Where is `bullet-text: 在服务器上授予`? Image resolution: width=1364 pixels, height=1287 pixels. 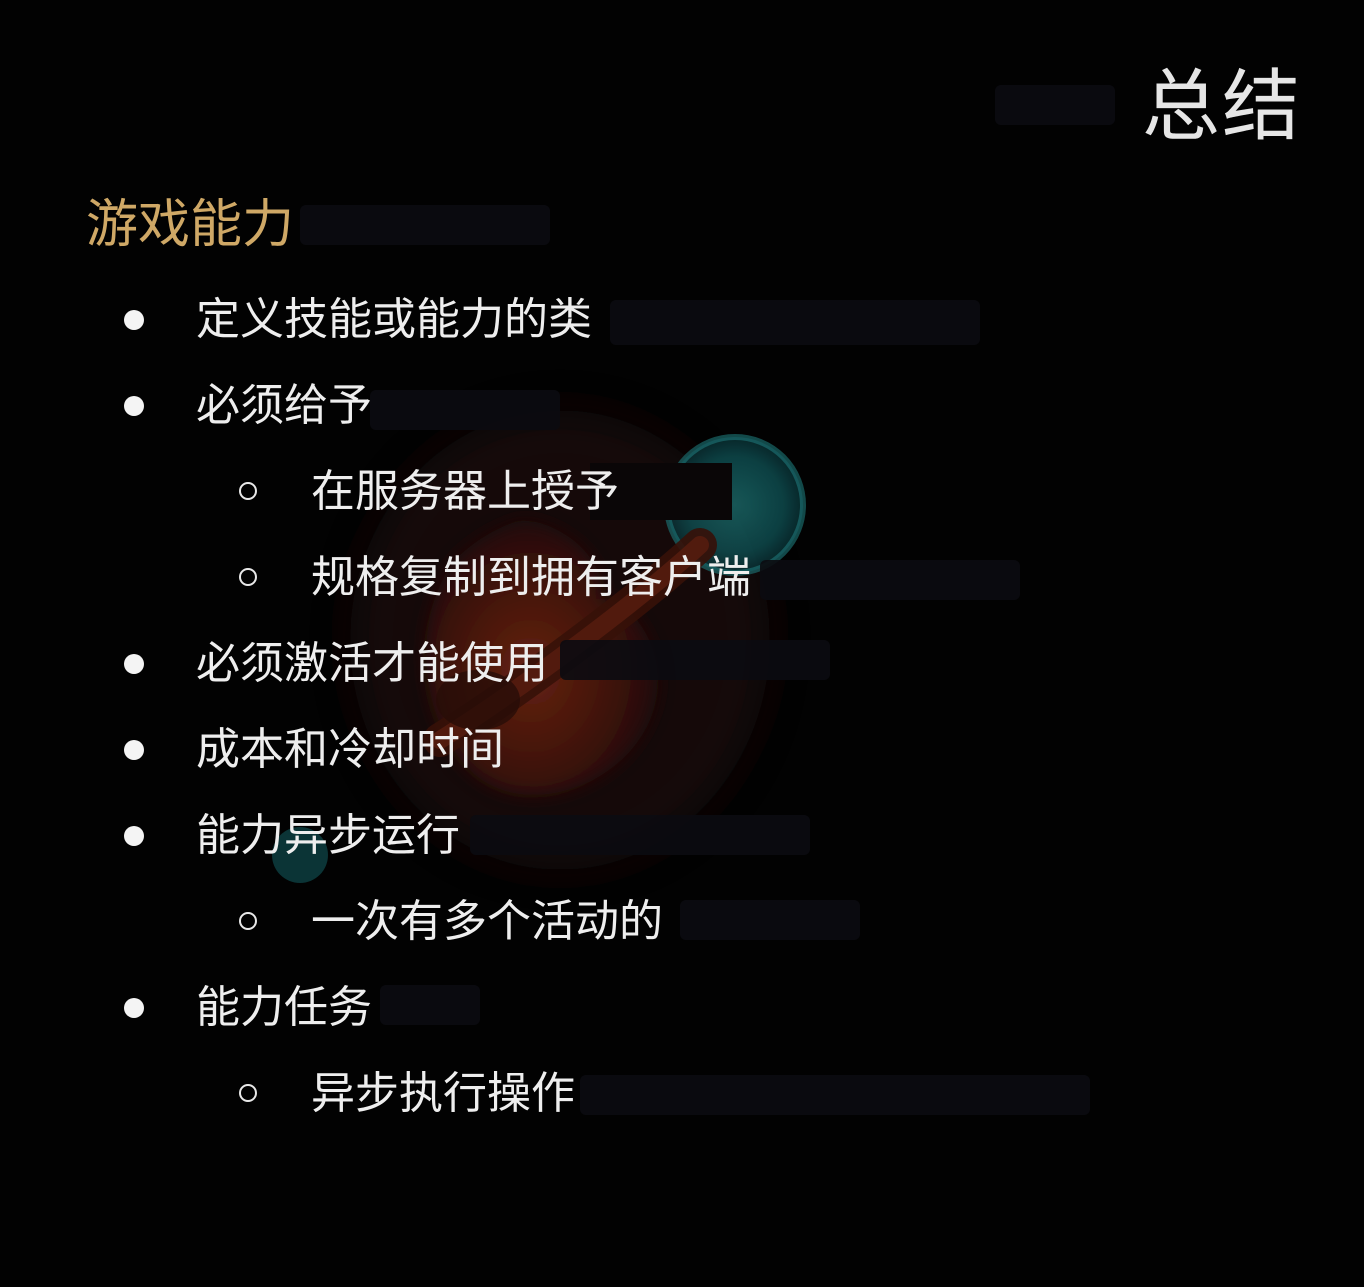 bullet-text: 在服务器上授予 is located at coordinates (465, 491).